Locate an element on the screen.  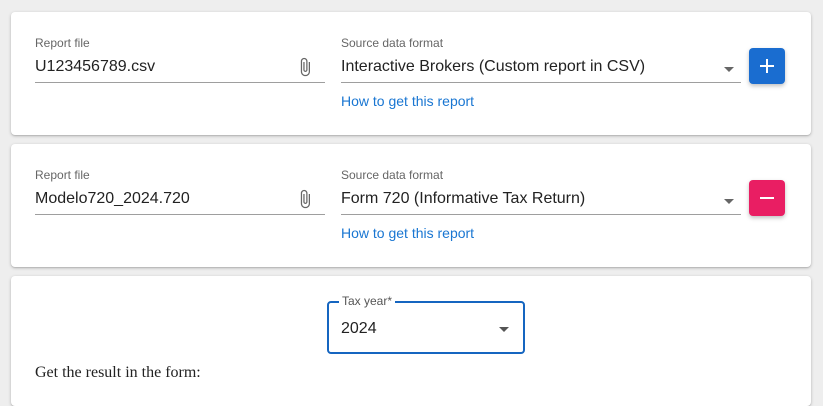
minus-icon is located at coordinates (767, 198).